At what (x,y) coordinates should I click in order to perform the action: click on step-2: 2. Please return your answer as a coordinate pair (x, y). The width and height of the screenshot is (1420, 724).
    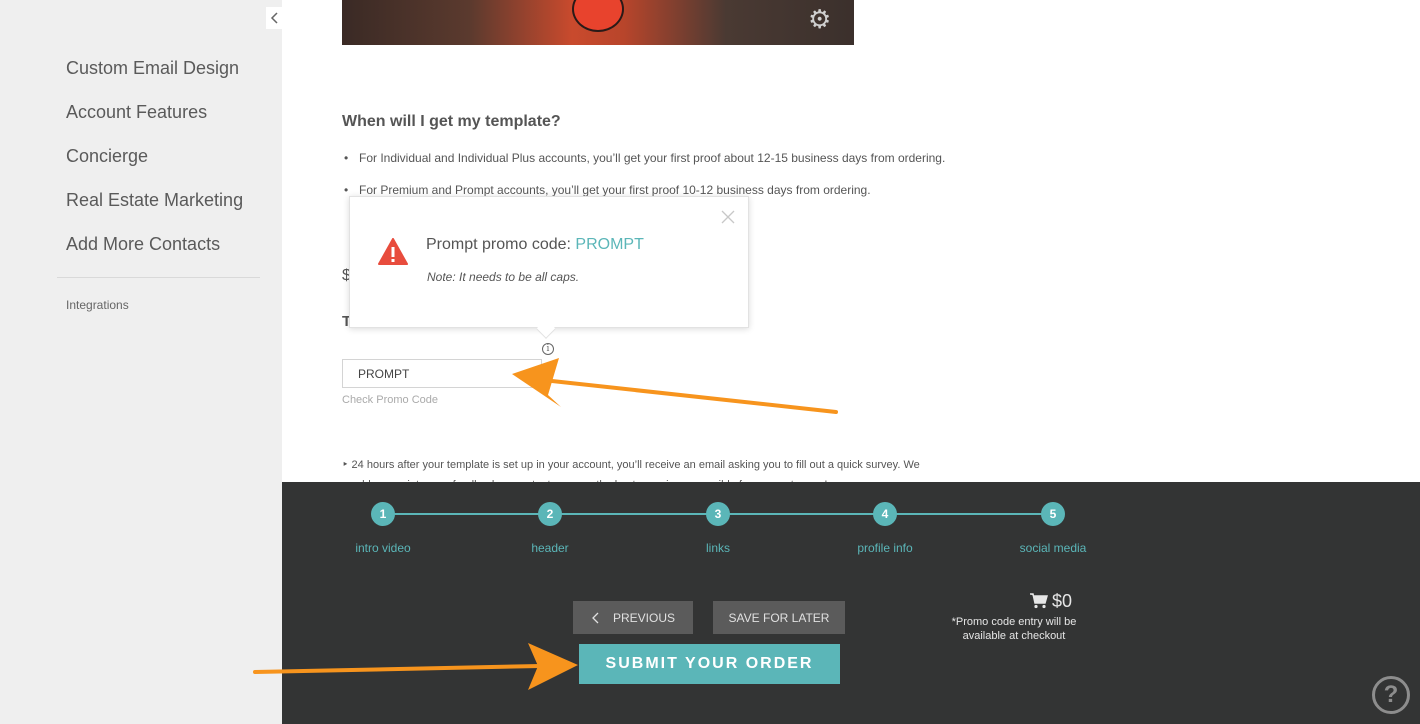
    Looking at the image, I should click on (550, 514).